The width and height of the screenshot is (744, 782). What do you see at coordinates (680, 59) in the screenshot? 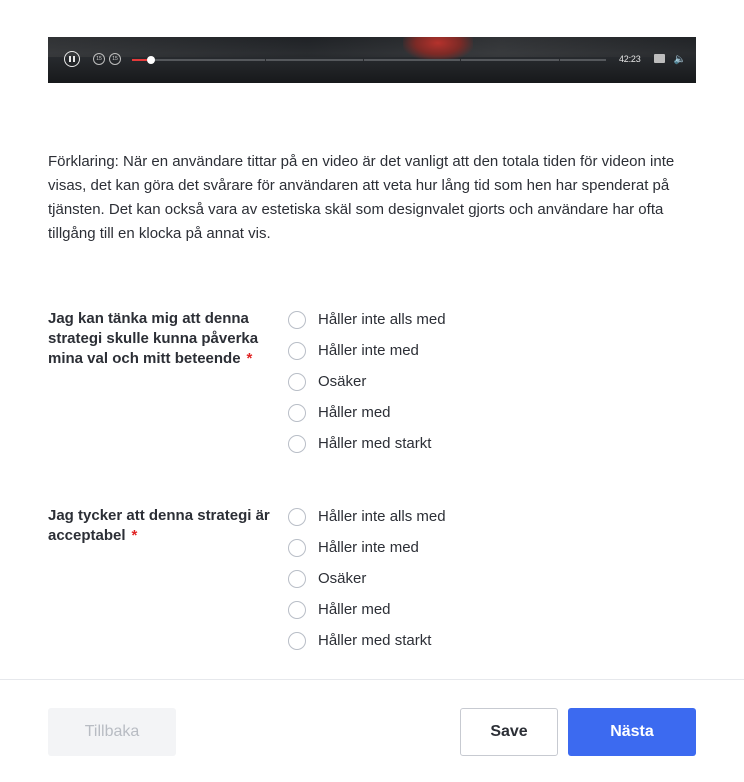
I see `volume-icon: 🔈` at bounding box center [680, 59].